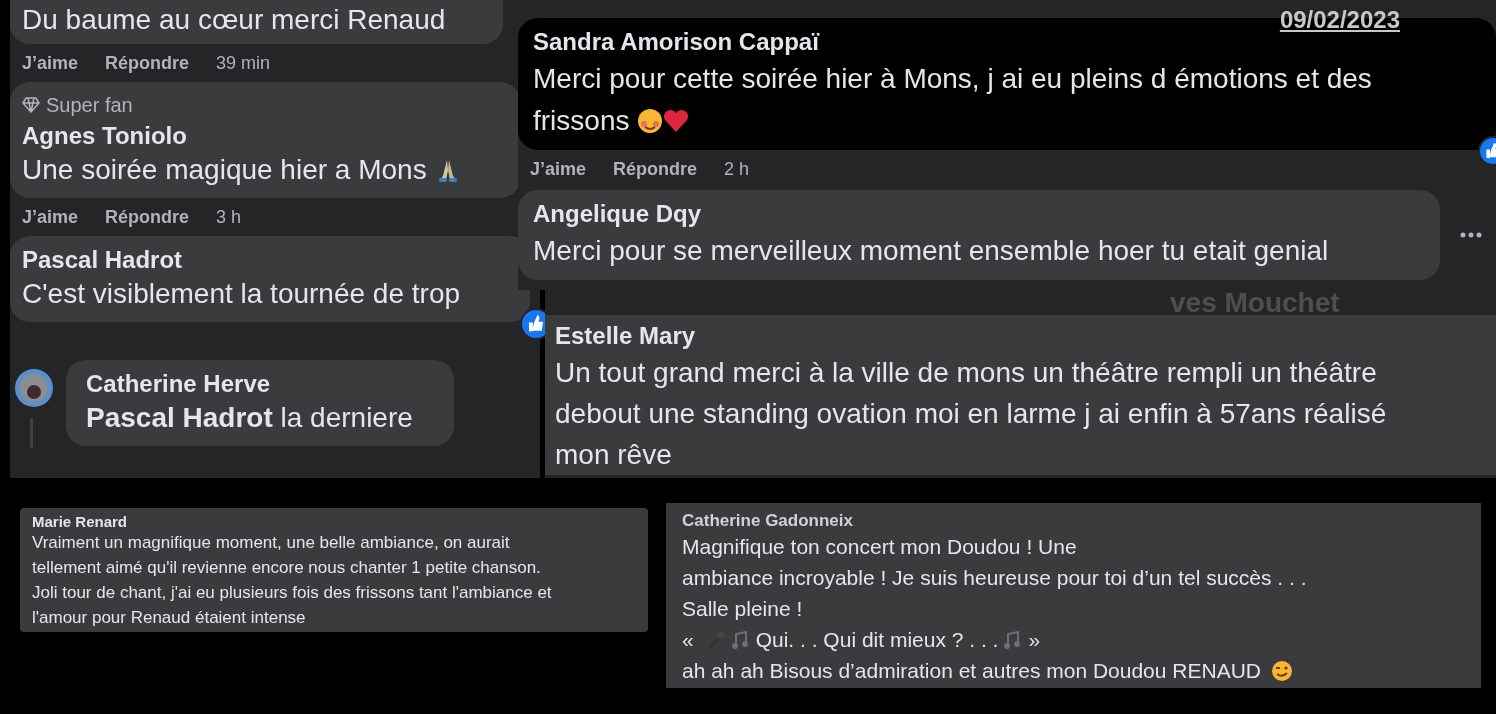 Image resolution: width=1496 pixels, height=714 pixels. I want to click on author-name: Catherine Herve, so click(260, 384).